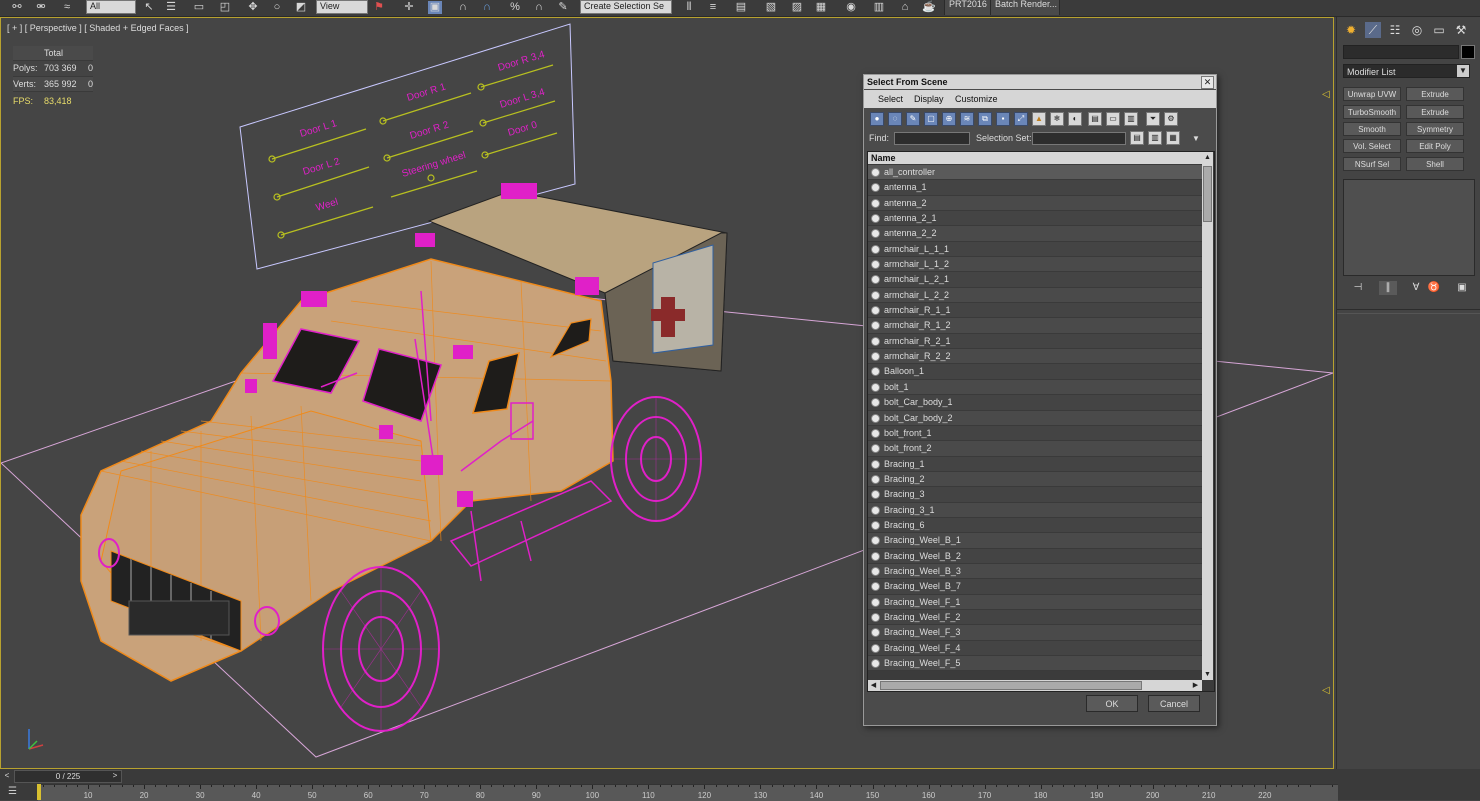 This screenshot has width=1480, height=801. What do you see at coordinates (1401, 52) in the screenshot?
I see `object-name-field` at bounding box center [1401, 52].